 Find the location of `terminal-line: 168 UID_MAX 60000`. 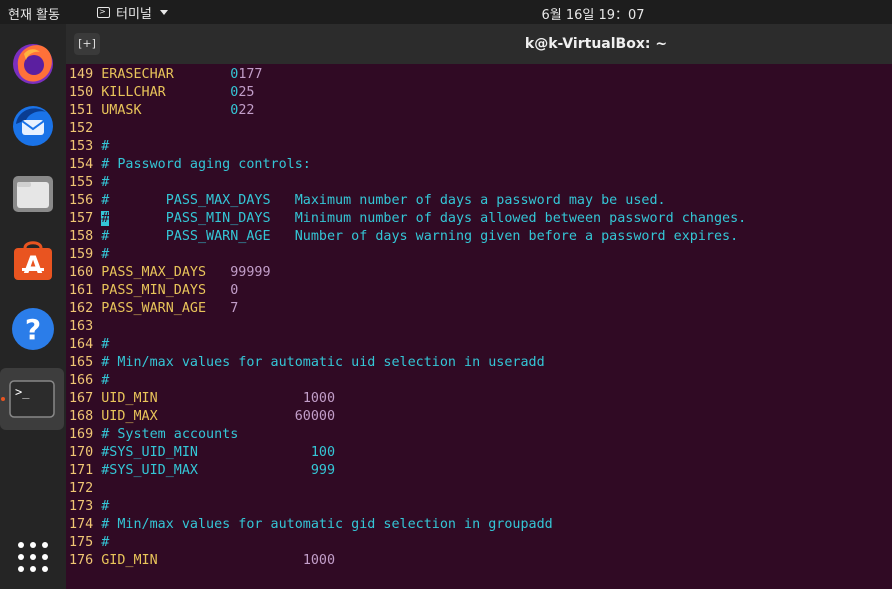

terminal-line: 168 UID_MAX 60000 is located at coordinates (202, 417).